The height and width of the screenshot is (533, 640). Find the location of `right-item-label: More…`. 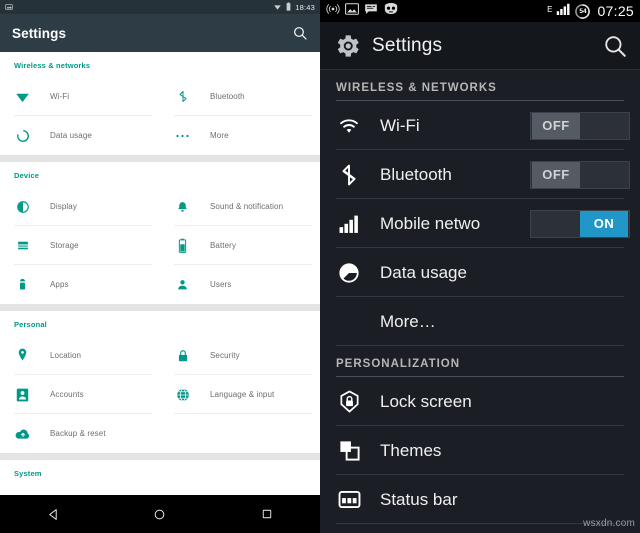

right-item-label: More… is located at coordinates (408, 321).